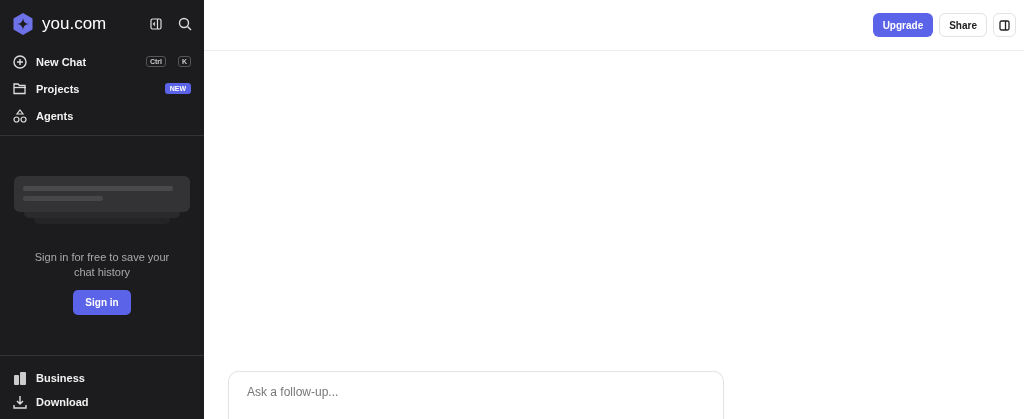 This screenshot has width=1024, height=419. Describe the element at coordinates (102, 265) in the screenshot. I see `sign-in-prompt: Sign in for free to save your chat history` at that location.